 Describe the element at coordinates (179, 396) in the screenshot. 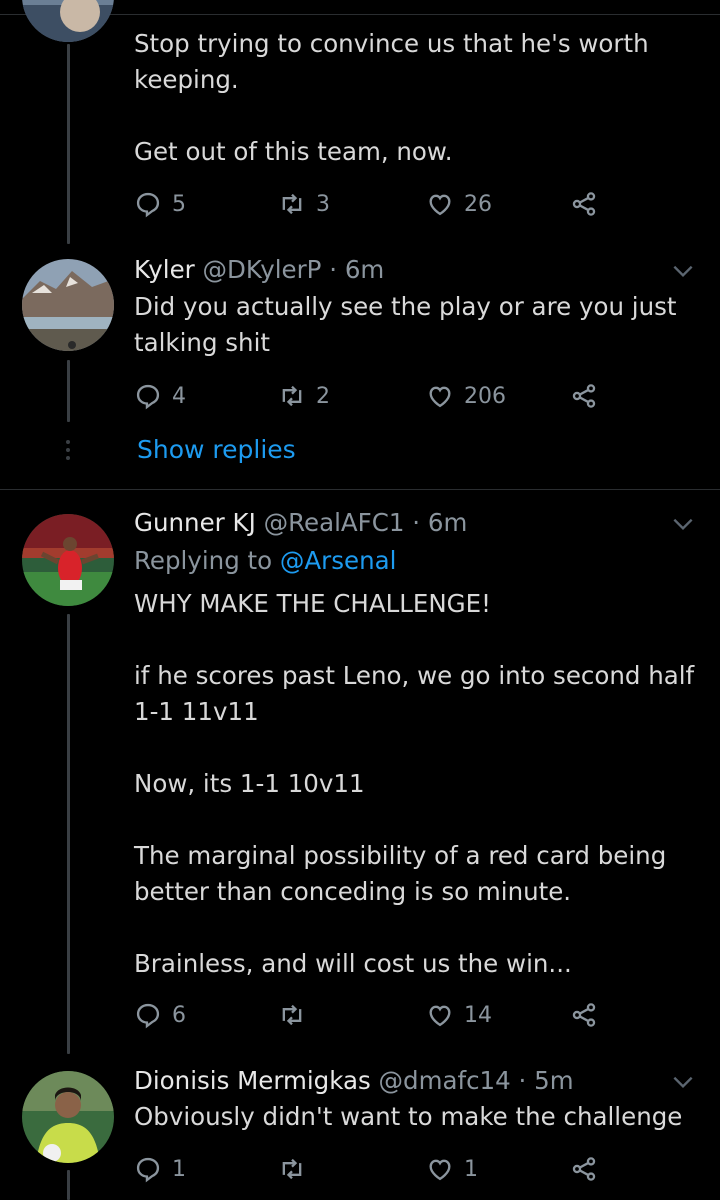

I see `reply-count: 4` at that location.